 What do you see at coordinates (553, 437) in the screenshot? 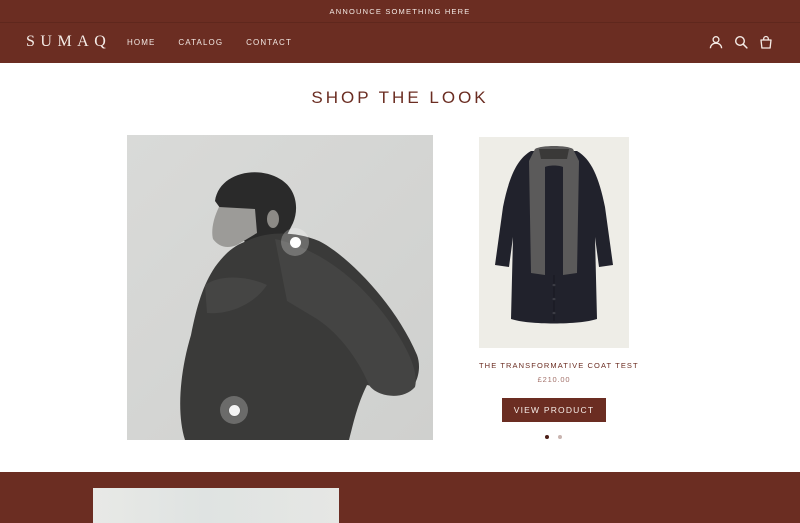
I see `carousel-pagination` at bounding box center [553, 437].